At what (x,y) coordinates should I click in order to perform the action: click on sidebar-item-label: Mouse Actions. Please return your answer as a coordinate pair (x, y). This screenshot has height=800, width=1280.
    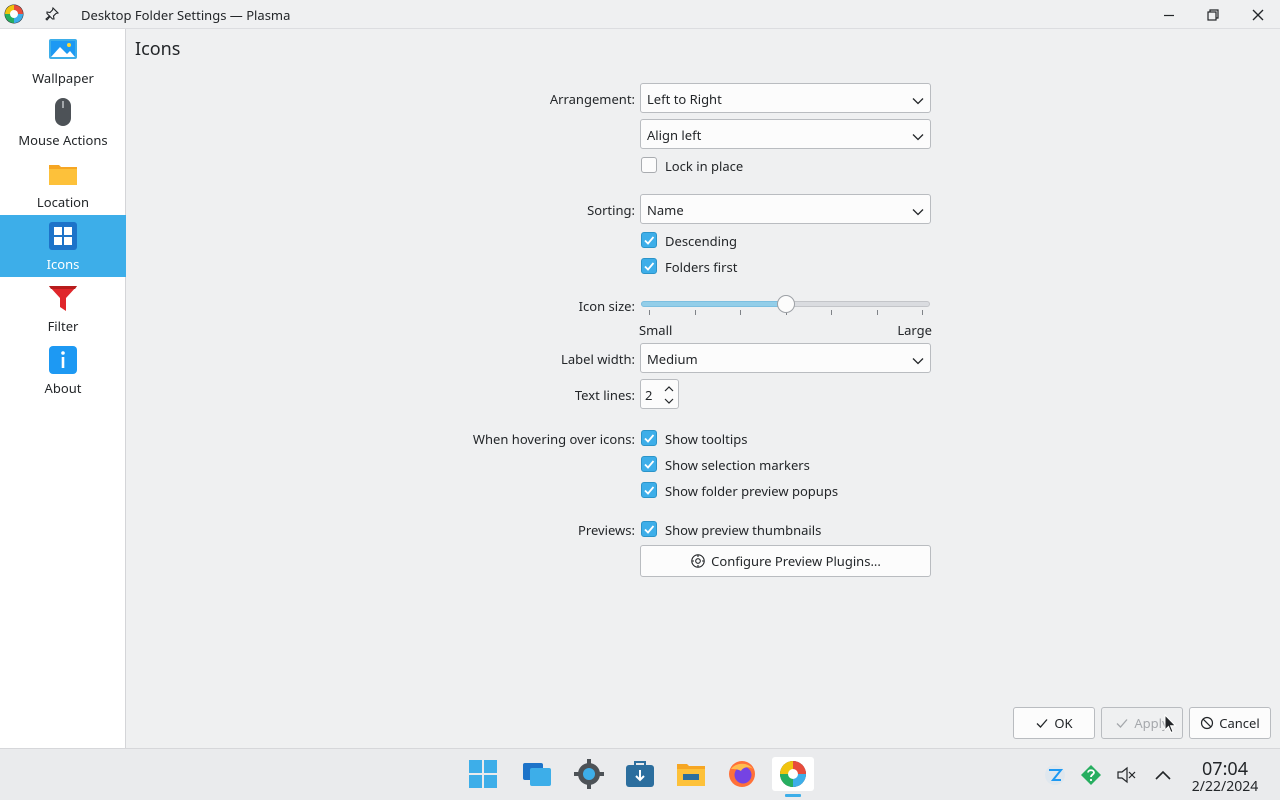
    Looking at the image, I should click on (63, 140).